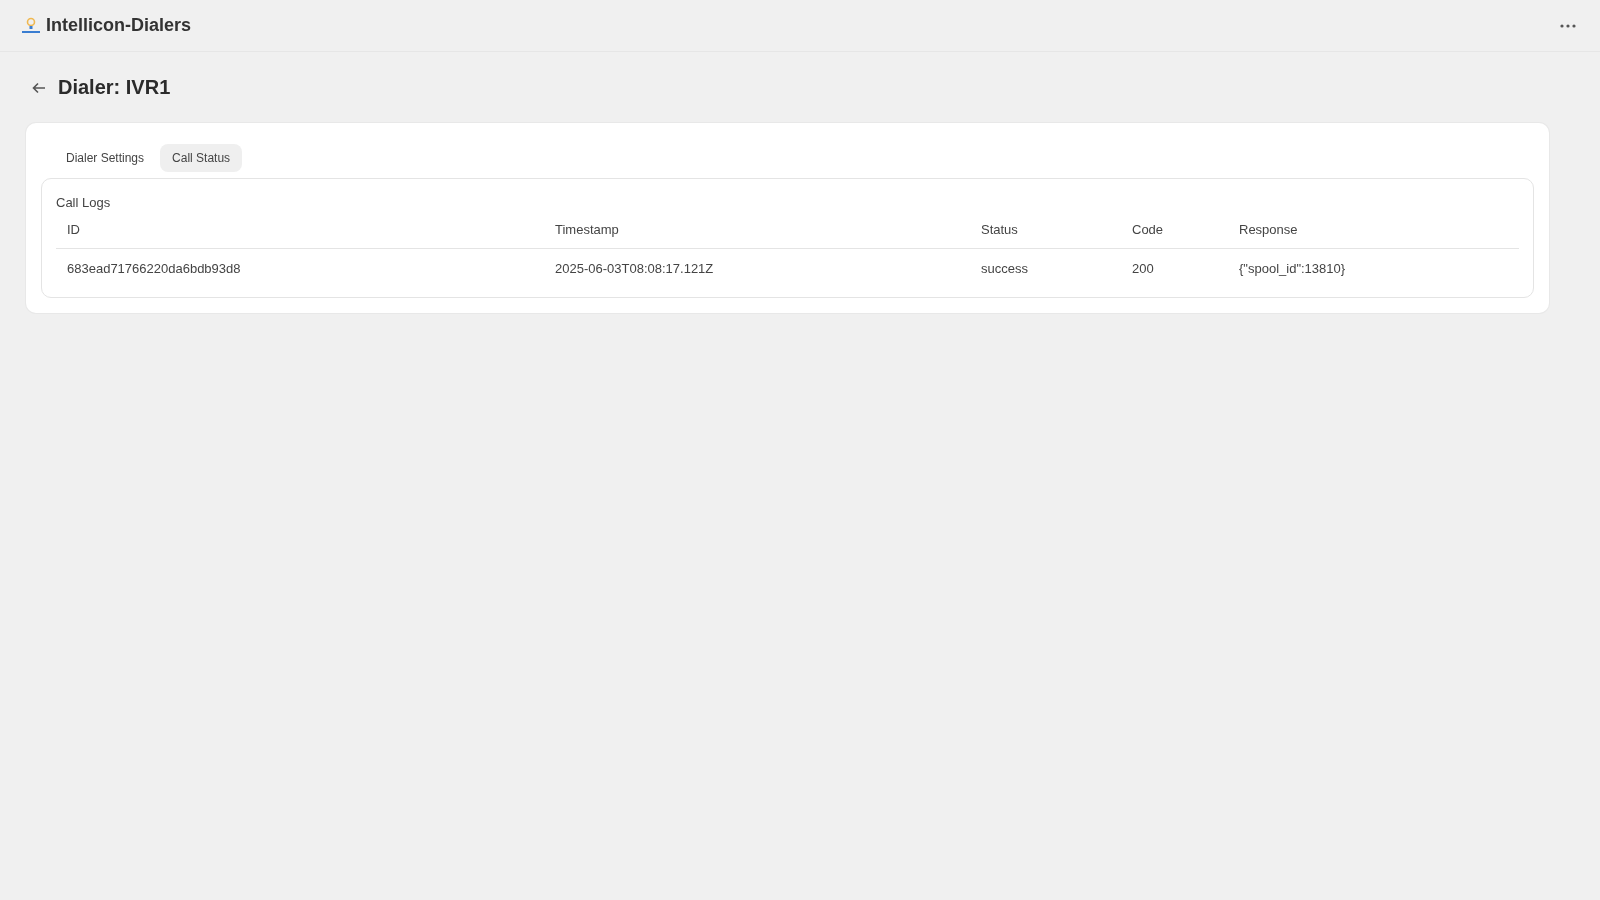 This screenshot has height=900, width=1600. I want to click on column-header: Response, so click(1269, 229).